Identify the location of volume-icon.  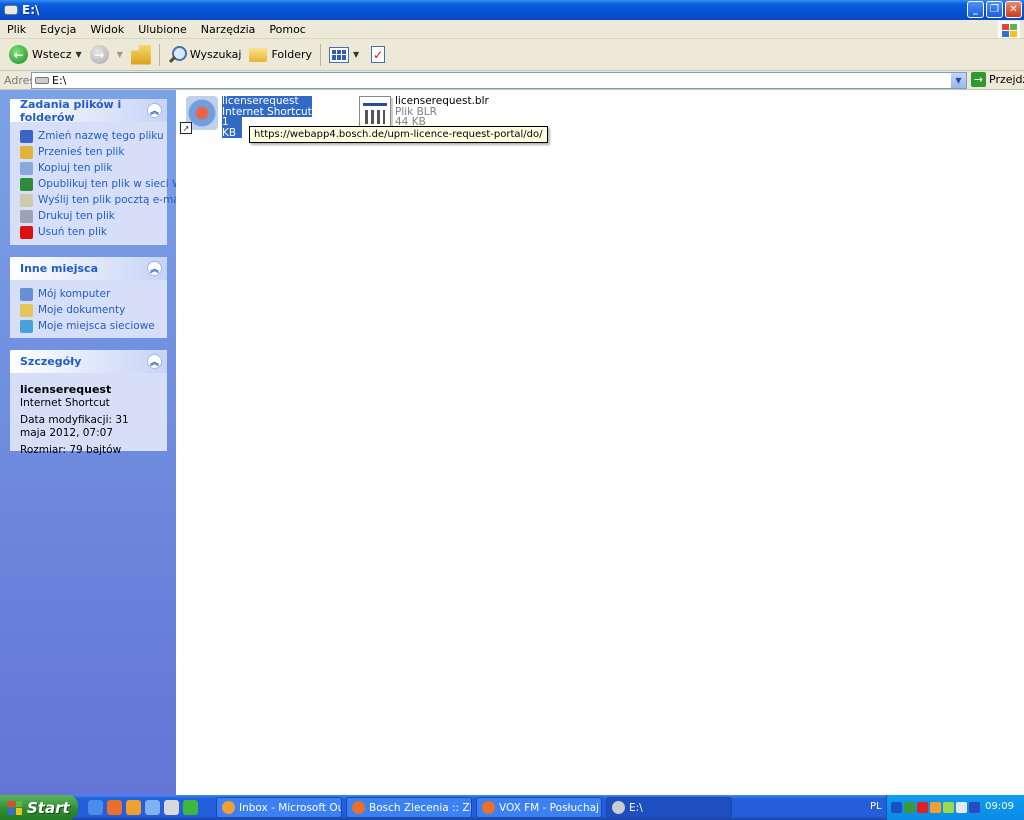
(948, 807).